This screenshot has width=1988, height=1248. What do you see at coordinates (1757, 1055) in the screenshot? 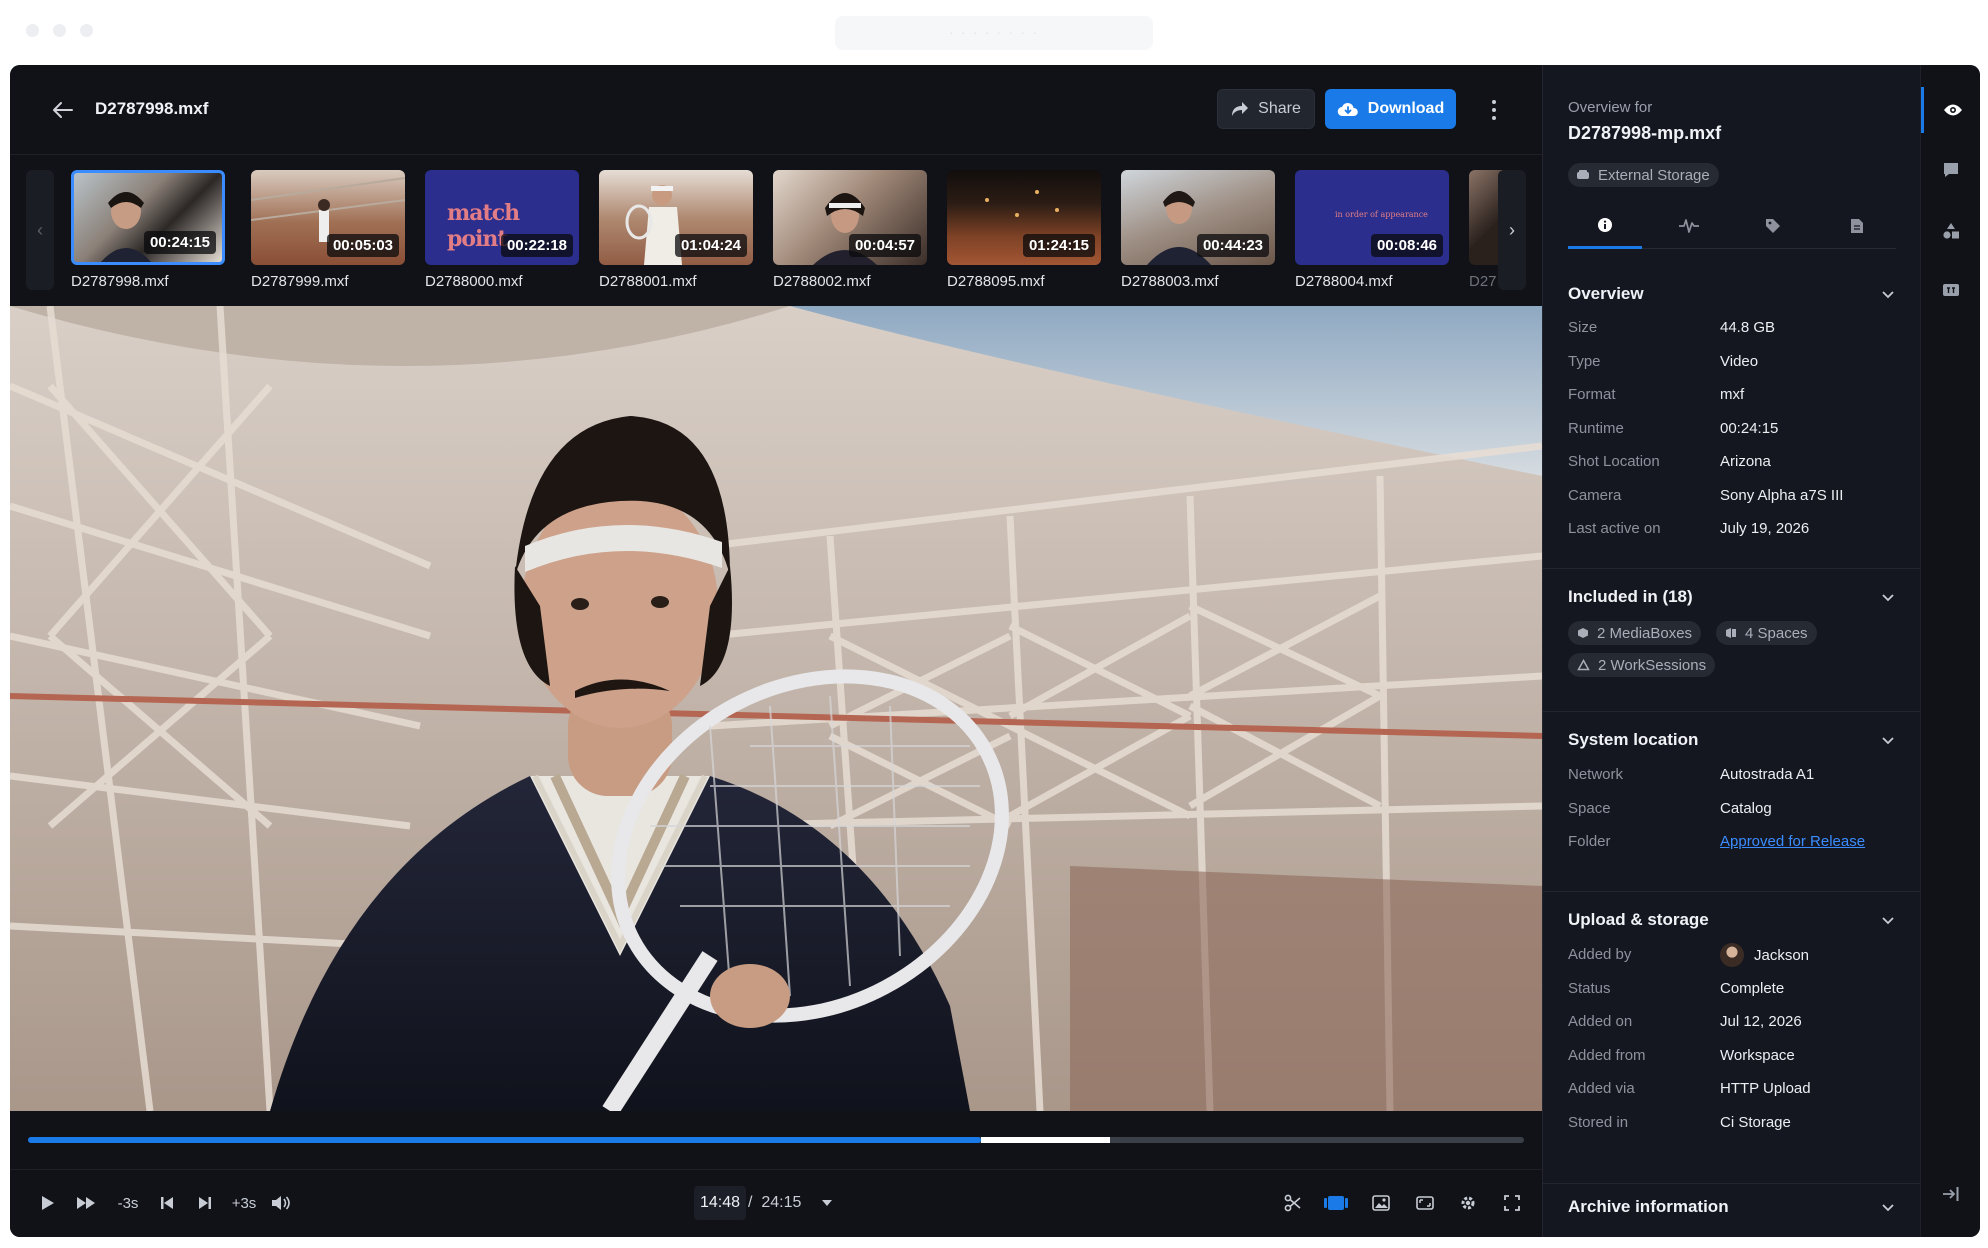
I see `row-value: Workspace` at bounding box center [1757, 1055].